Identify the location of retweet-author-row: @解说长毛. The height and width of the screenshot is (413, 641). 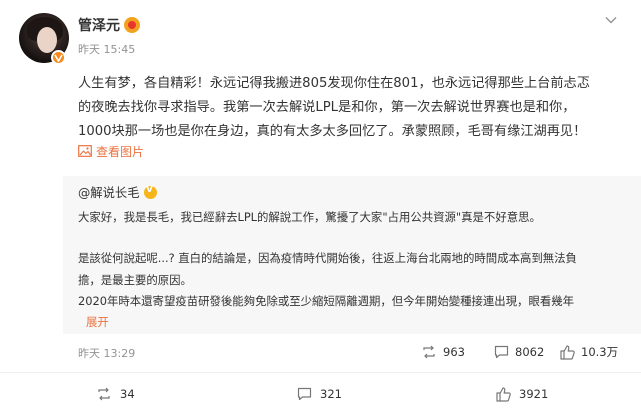
(117, 192).